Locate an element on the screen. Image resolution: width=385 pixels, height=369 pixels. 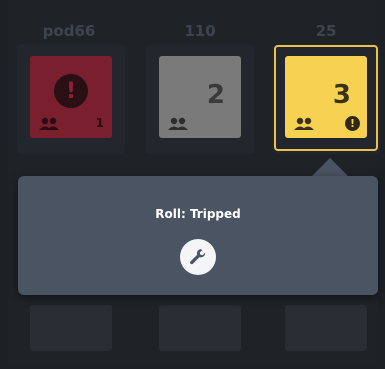
wrench-icon is located at coordinates (198, 257).